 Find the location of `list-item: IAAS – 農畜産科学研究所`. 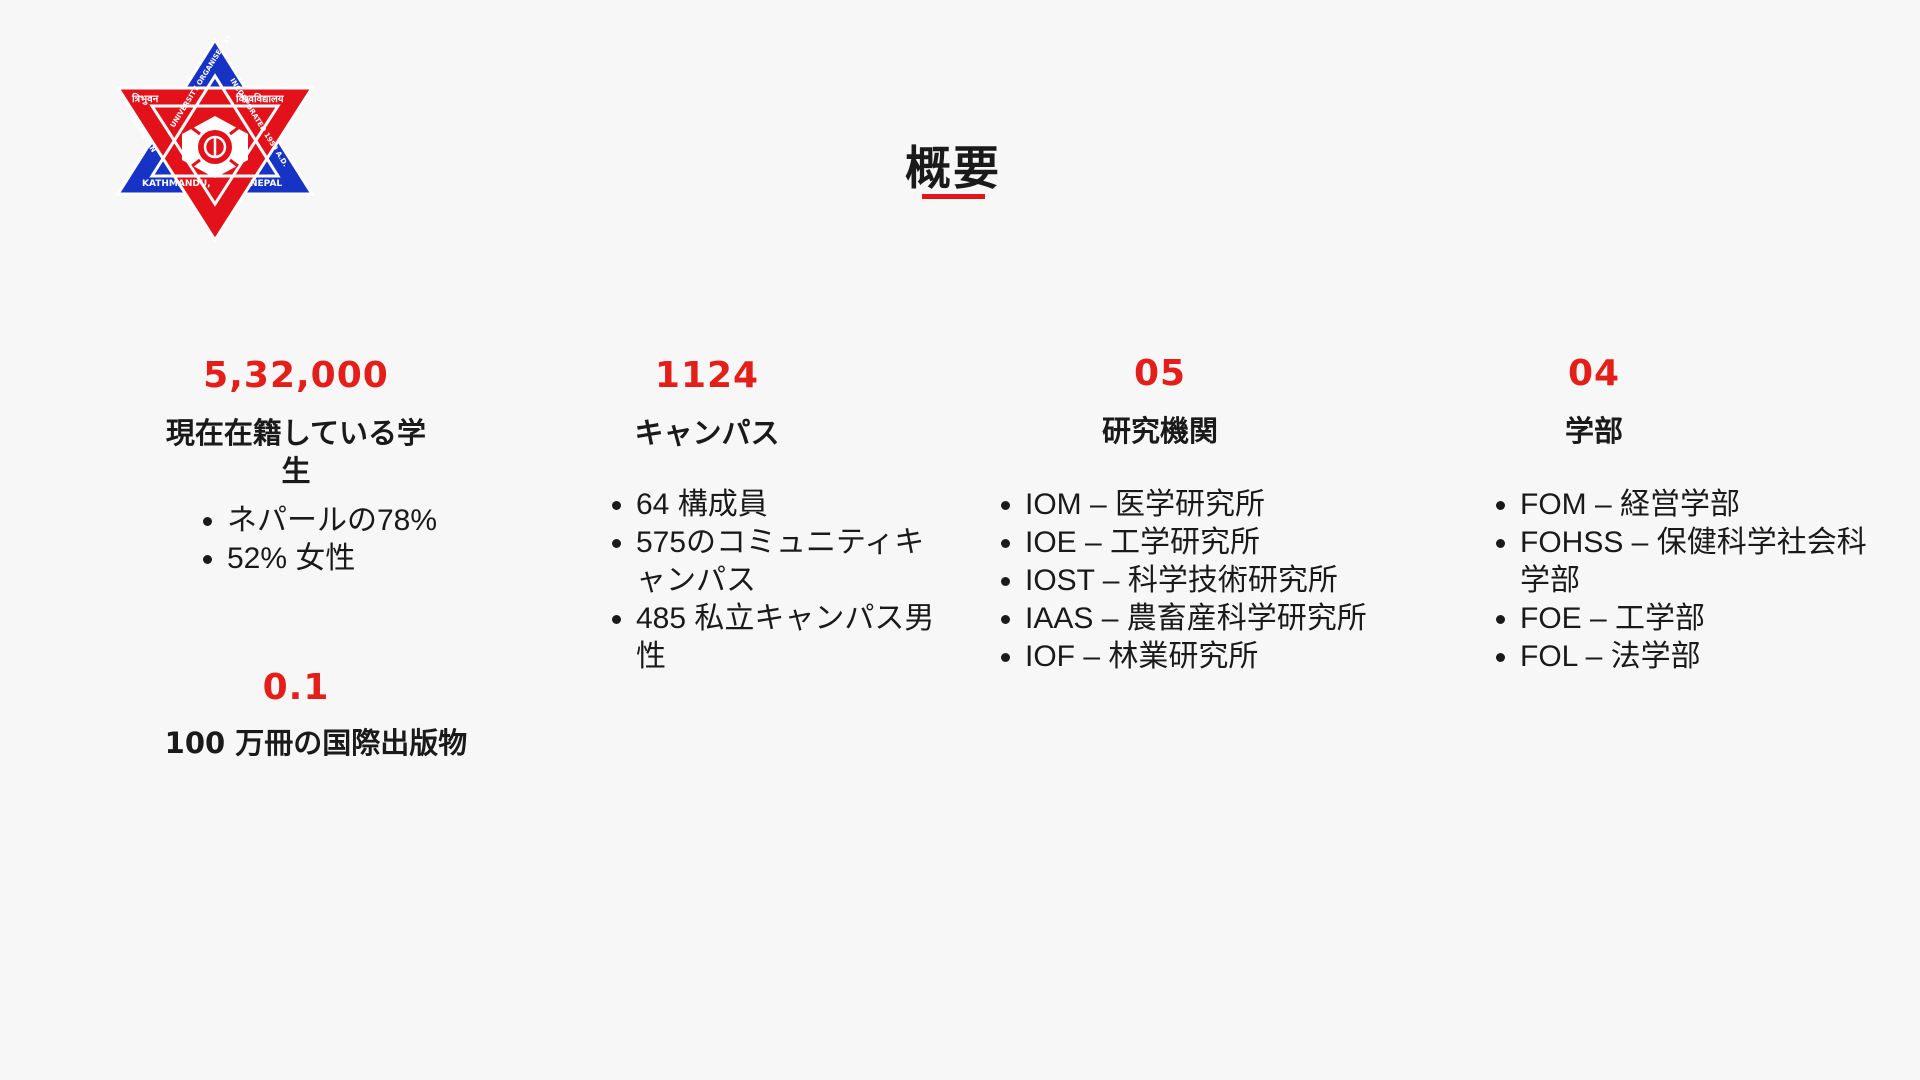

list-item: IAAS – 農畜産科学研究所 is located at coordinates (1240, 619).